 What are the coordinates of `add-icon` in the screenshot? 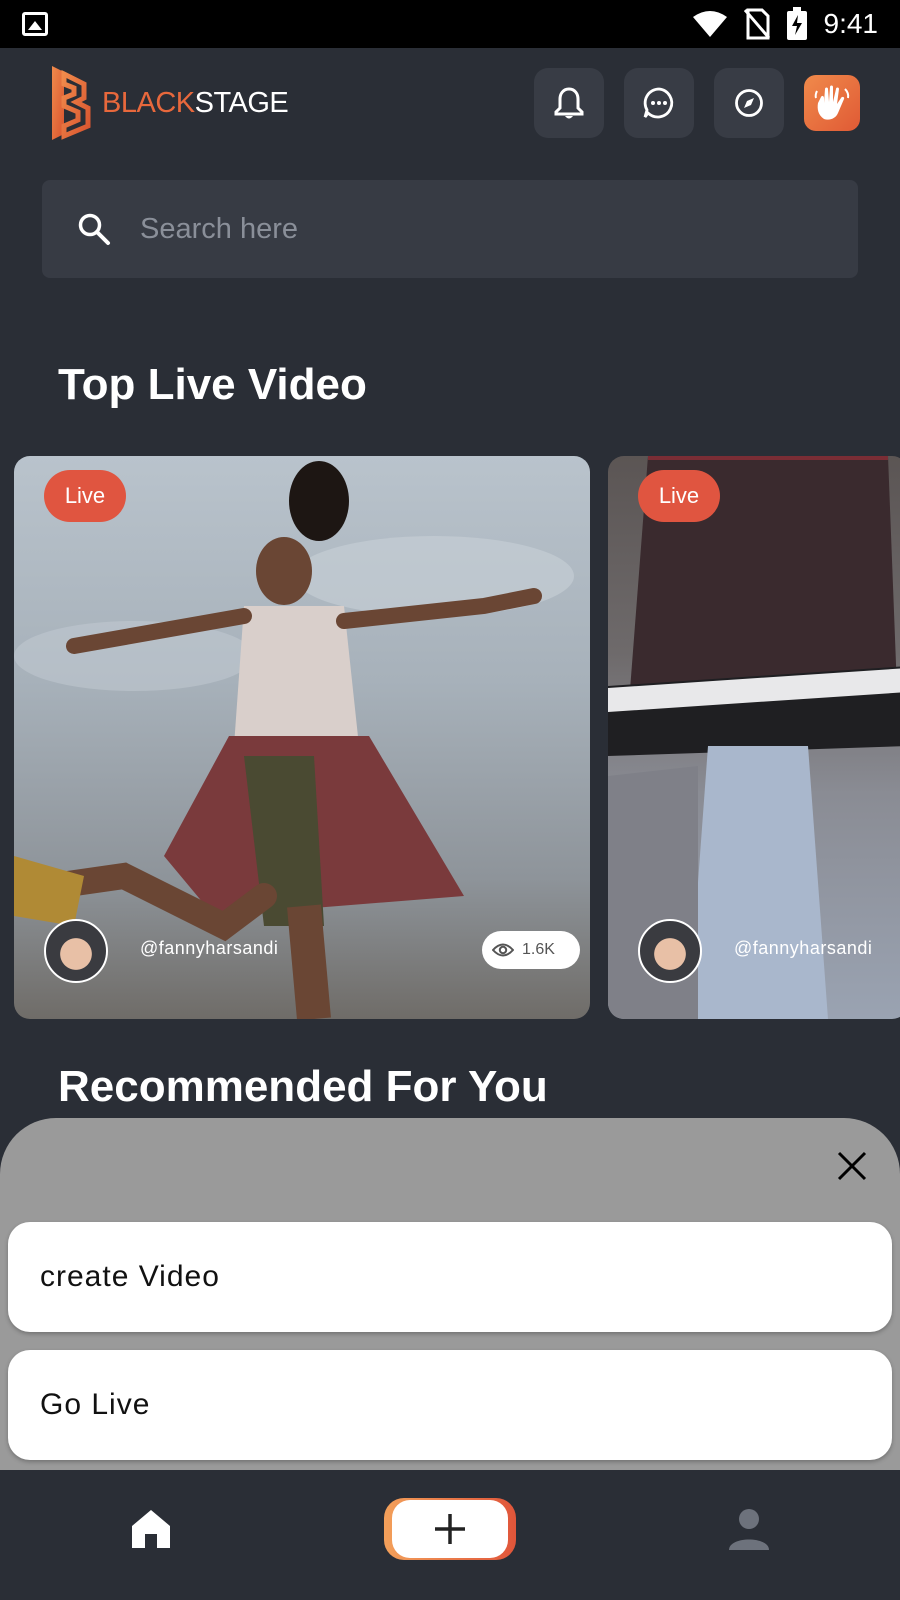 It's located at (450, 1529).